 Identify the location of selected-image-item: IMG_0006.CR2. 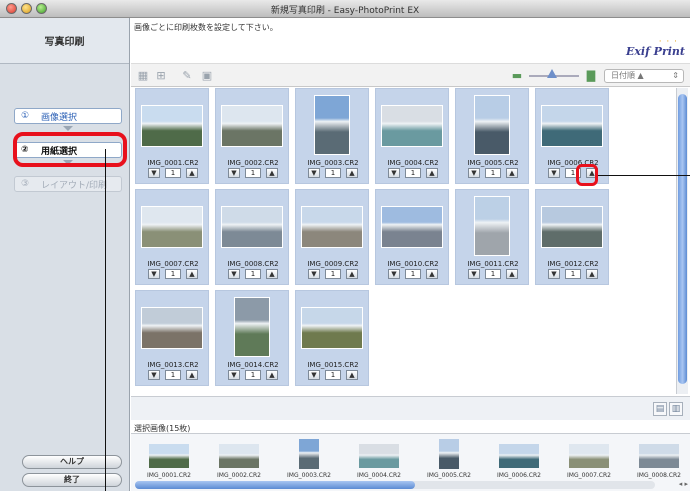
(519, 460).